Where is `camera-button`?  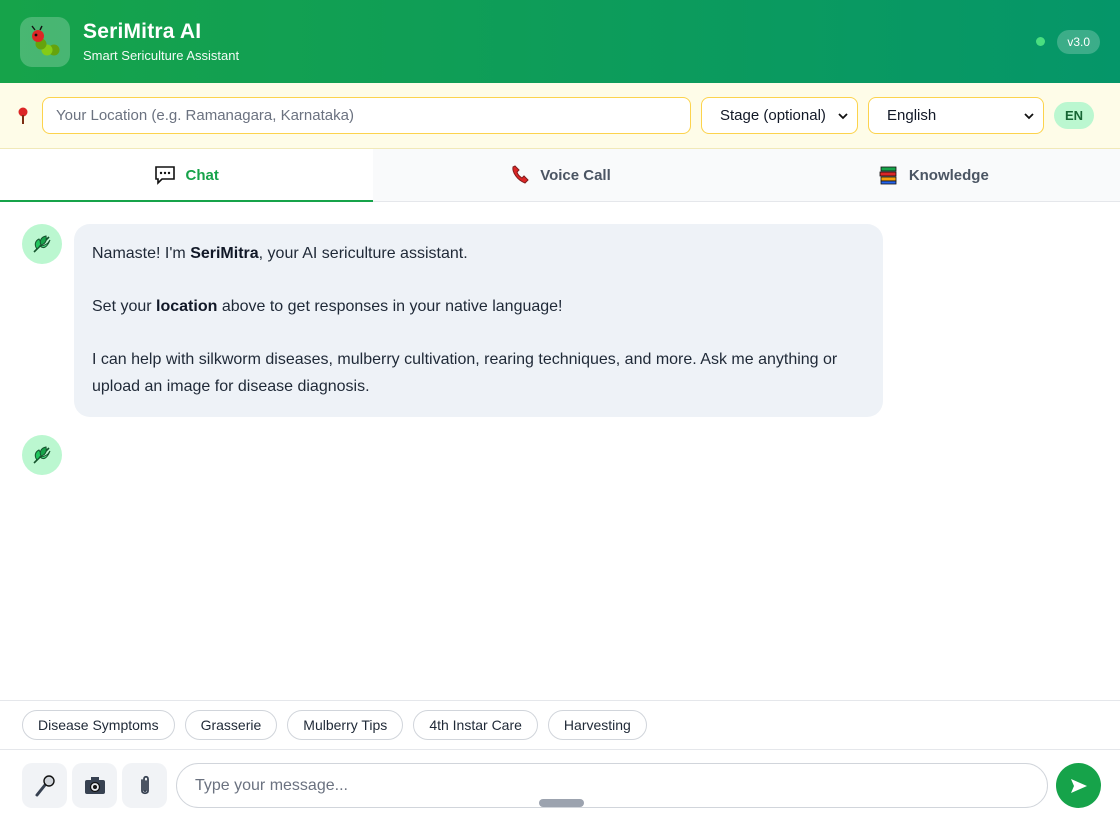 camera-button is located at coordinates (94, 785).